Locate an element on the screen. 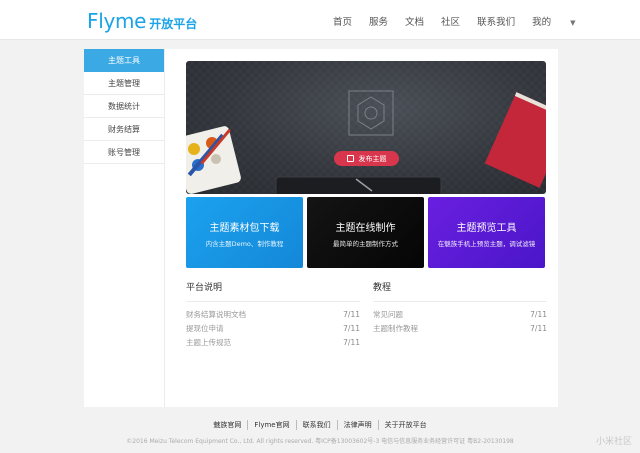  tile-title: 主题素材包下载 is located at coordinates (244, 228).